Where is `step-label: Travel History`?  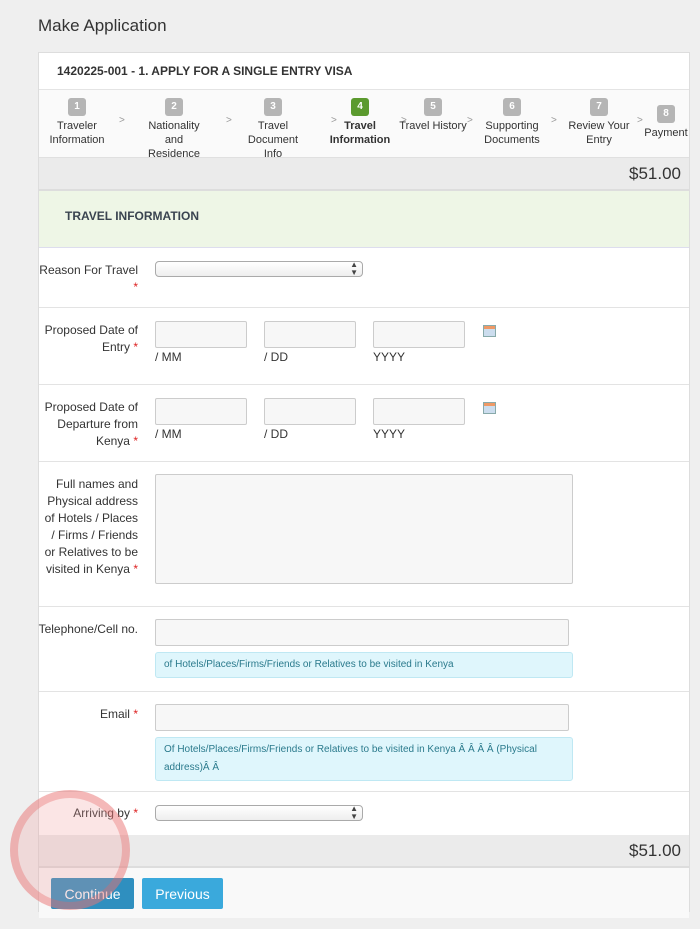
step-label: Travel History is located at coordinates (433, 126).